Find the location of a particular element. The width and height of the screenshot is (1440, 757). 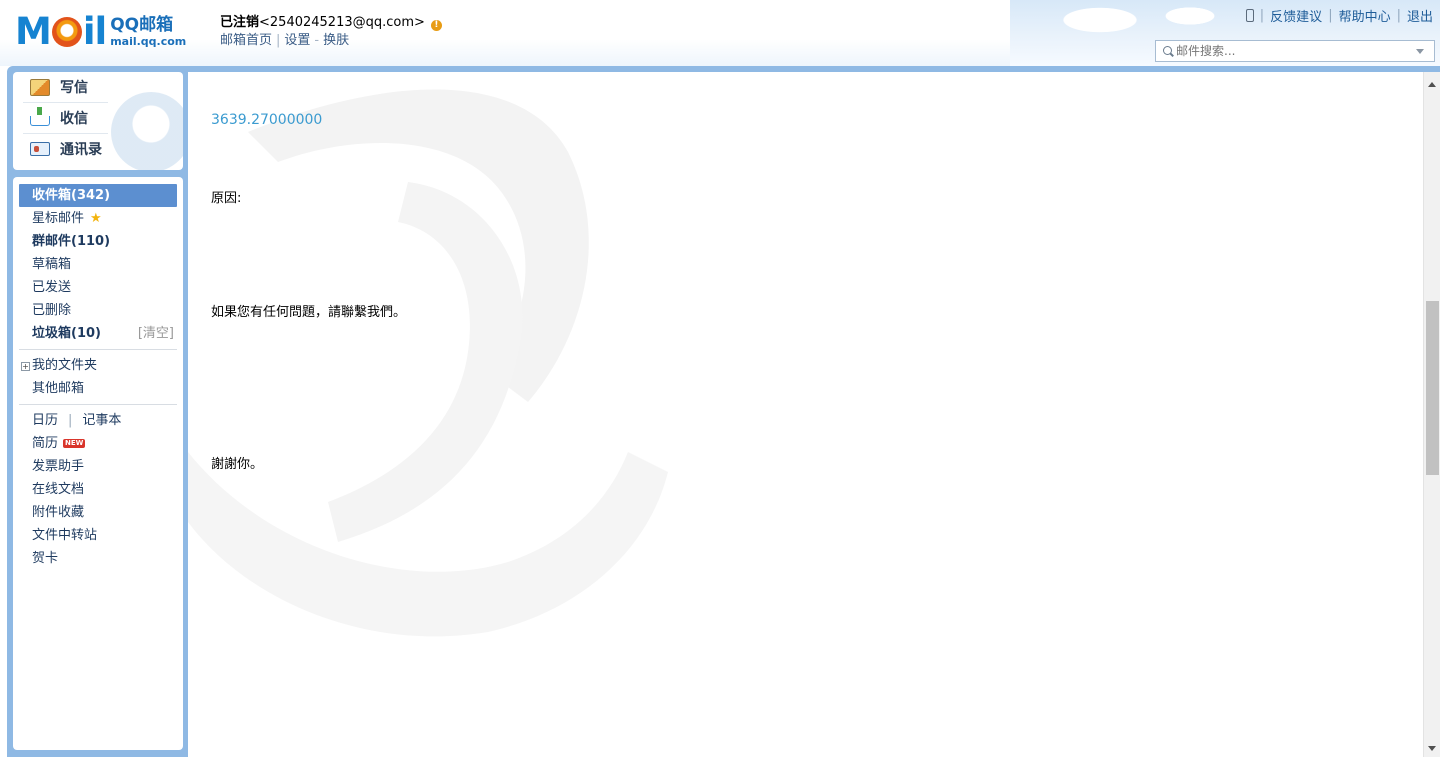

receive-label: 收信 is located at coordinates (74, 119).